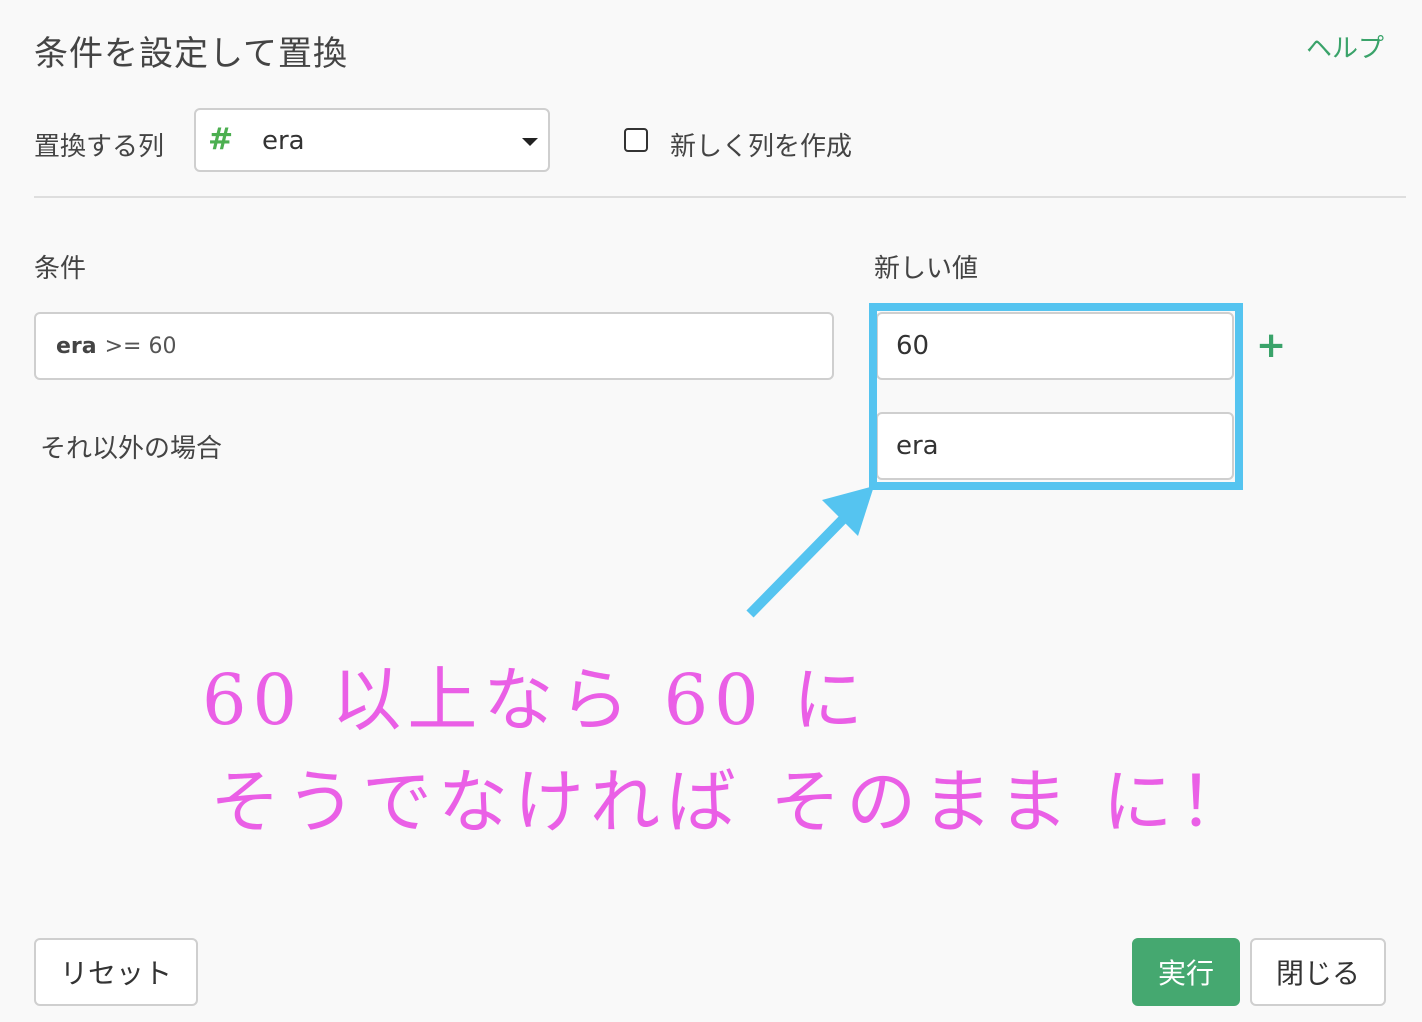 The width and height of the screenshot is (1422, 1022). Describe the element at coordinates (732, 802) in the screenshot. I see `annotation-line-2: そうでなければ そのまま に！` at that location.